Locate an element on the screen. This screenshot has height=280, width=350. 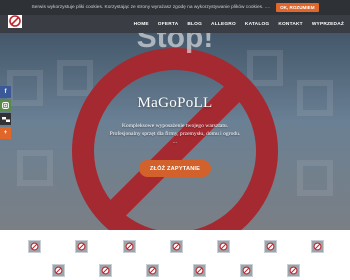
nav-item-allegro: ALLEGRO is located at coordinates (223, 24).